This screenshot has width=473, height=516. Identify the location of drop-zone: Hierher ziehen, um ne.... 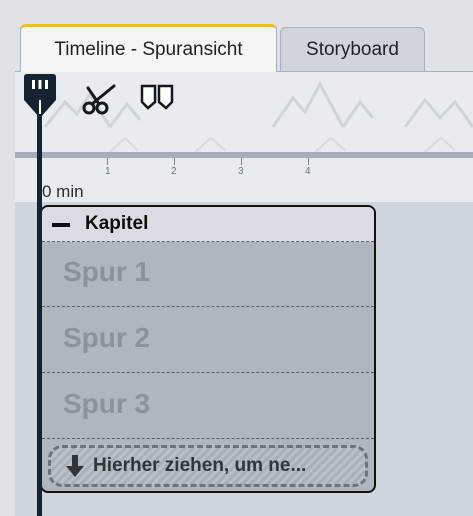
(208, 466).